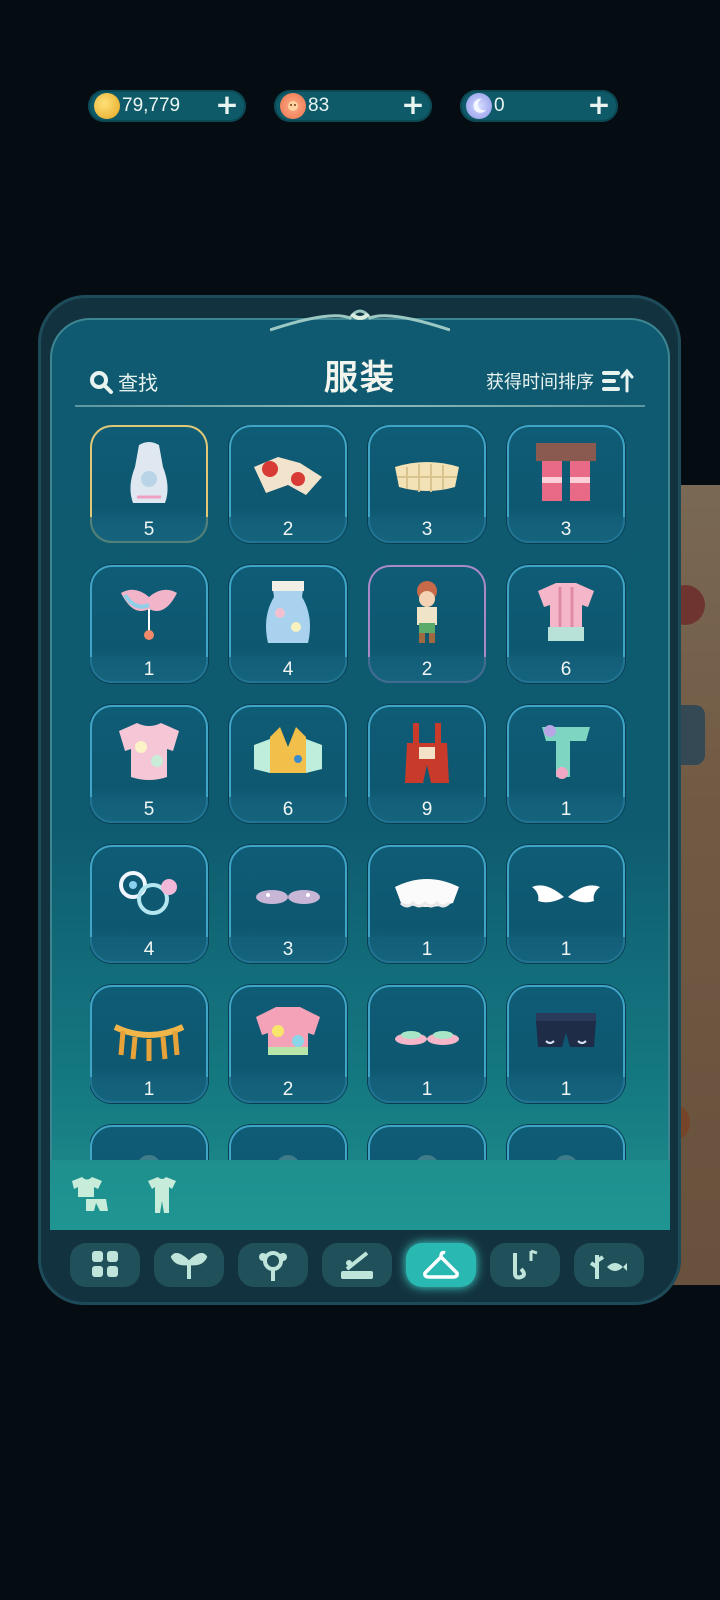  Describe the element at coordinates (566, 894) in the screenshot. I see `angel-wings-icon` at that location.